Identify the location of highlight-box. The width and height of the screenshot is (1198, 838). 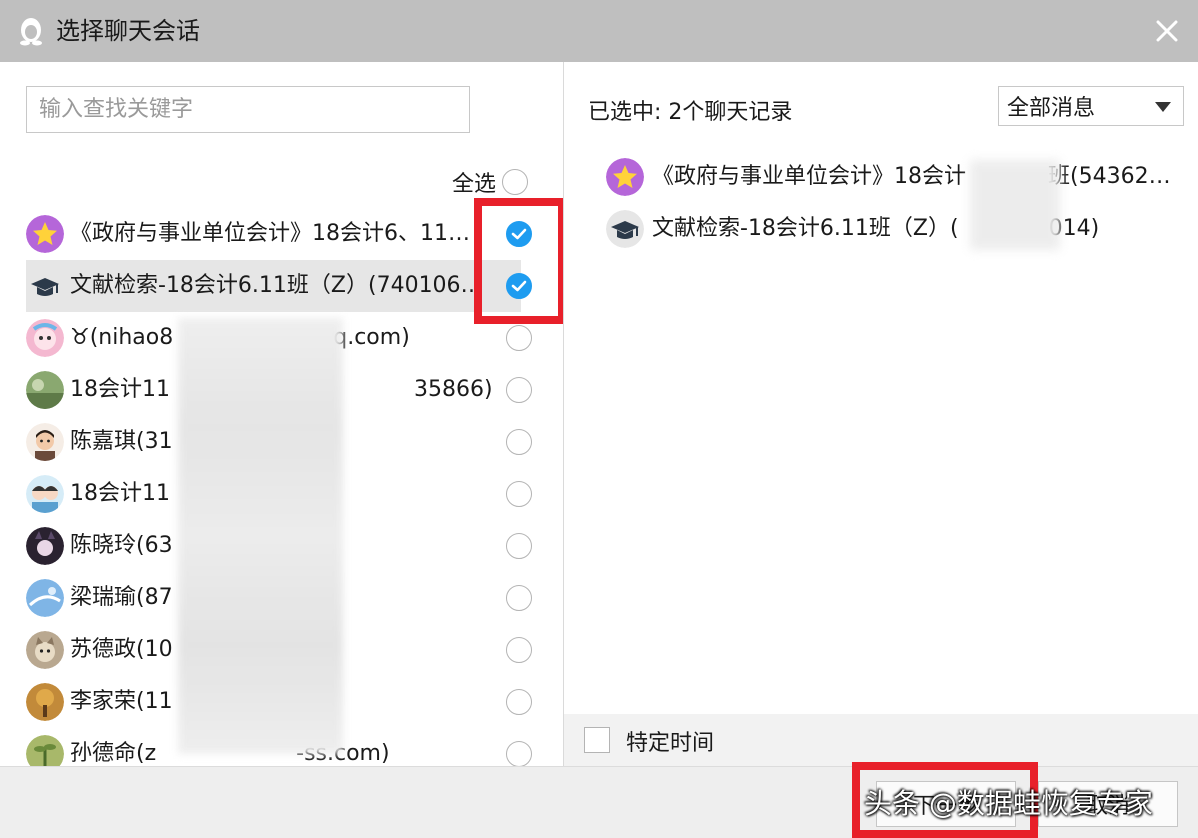
(520, 261).